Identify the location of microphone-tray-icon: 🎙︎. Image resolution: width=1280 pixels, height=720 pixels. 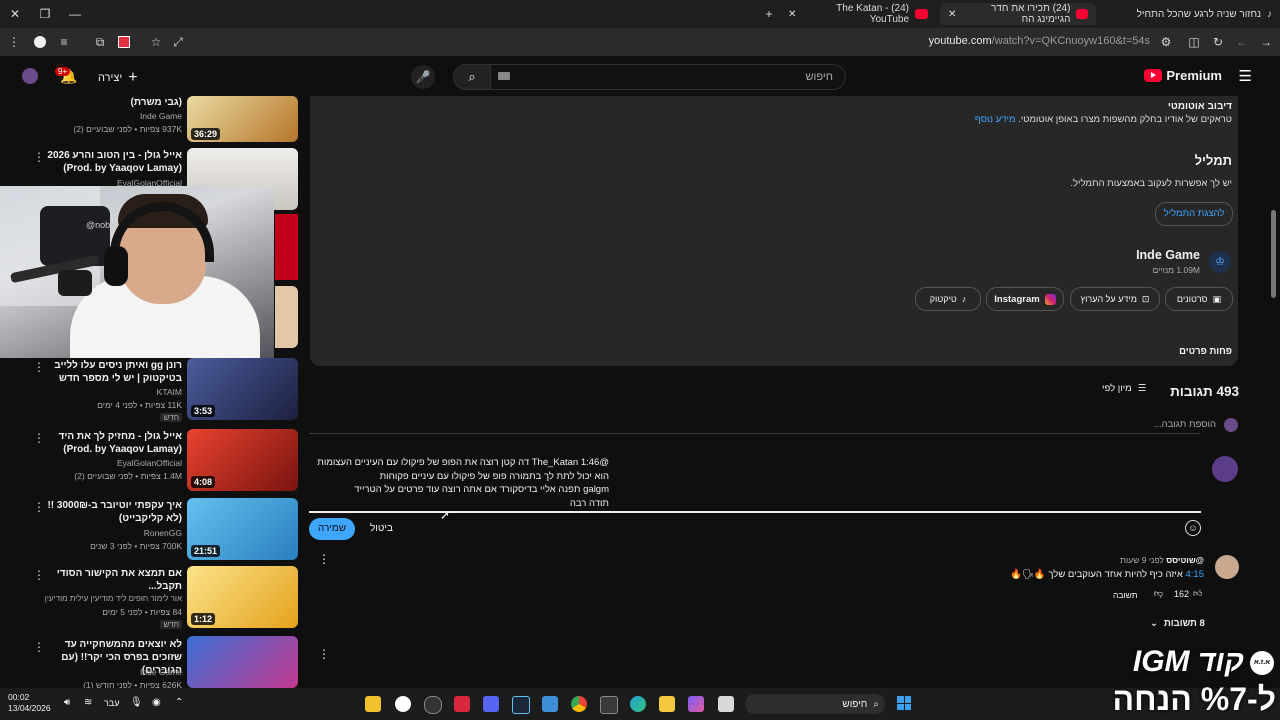
(136, 702).